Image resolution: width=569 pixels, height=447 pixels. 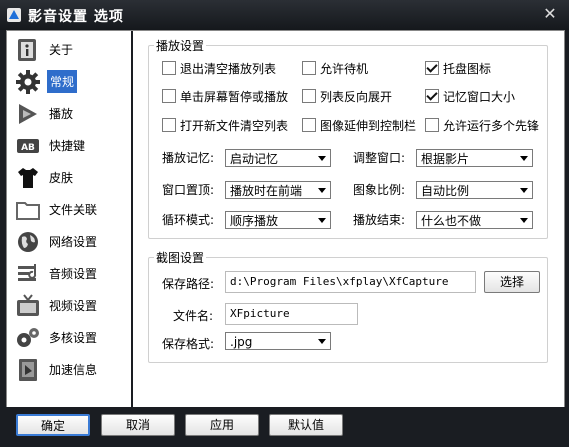 What do you see at coordinates (339, 281) in the screenshot?
I see `save-path-value: d:\Program Files\xfplay\XfCapture` at bounding box center [339, 281].